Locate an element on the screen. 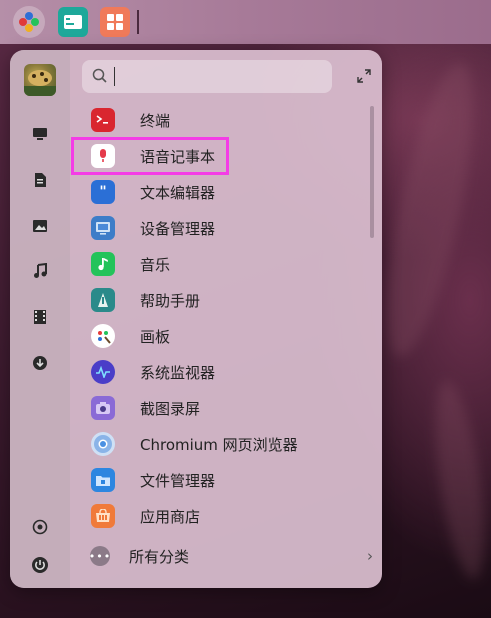  all-categories-button: ••• 所有分类 › is located at coordinates (230, 556).